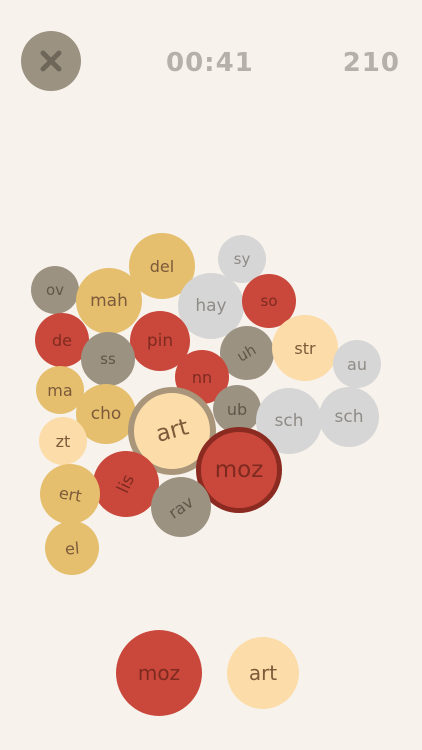 The width and height of the screenshot is (422, 750). I want to click on tray-bubble: art, so click(263, 673).